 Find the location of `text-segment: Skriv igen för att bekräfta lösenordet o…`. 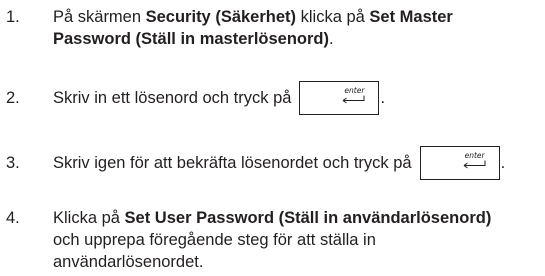

text-segment: Skriv igen för att bekräfta lösenordet o… is located at coordinates (232, 163).